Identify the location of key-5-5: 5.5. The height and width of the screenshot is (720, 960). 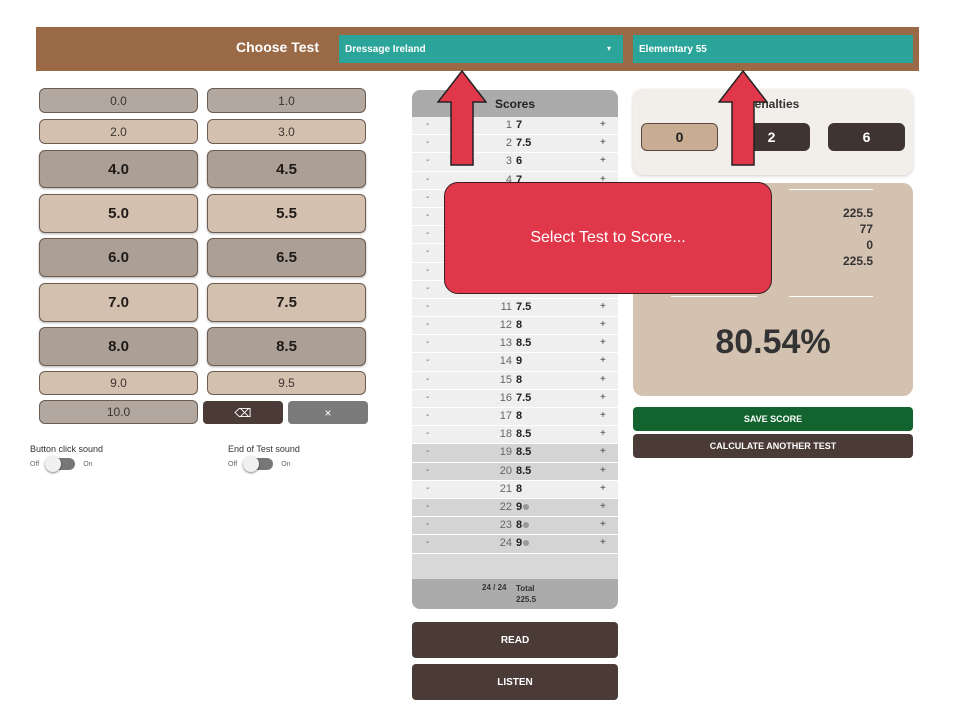
(286, 213).